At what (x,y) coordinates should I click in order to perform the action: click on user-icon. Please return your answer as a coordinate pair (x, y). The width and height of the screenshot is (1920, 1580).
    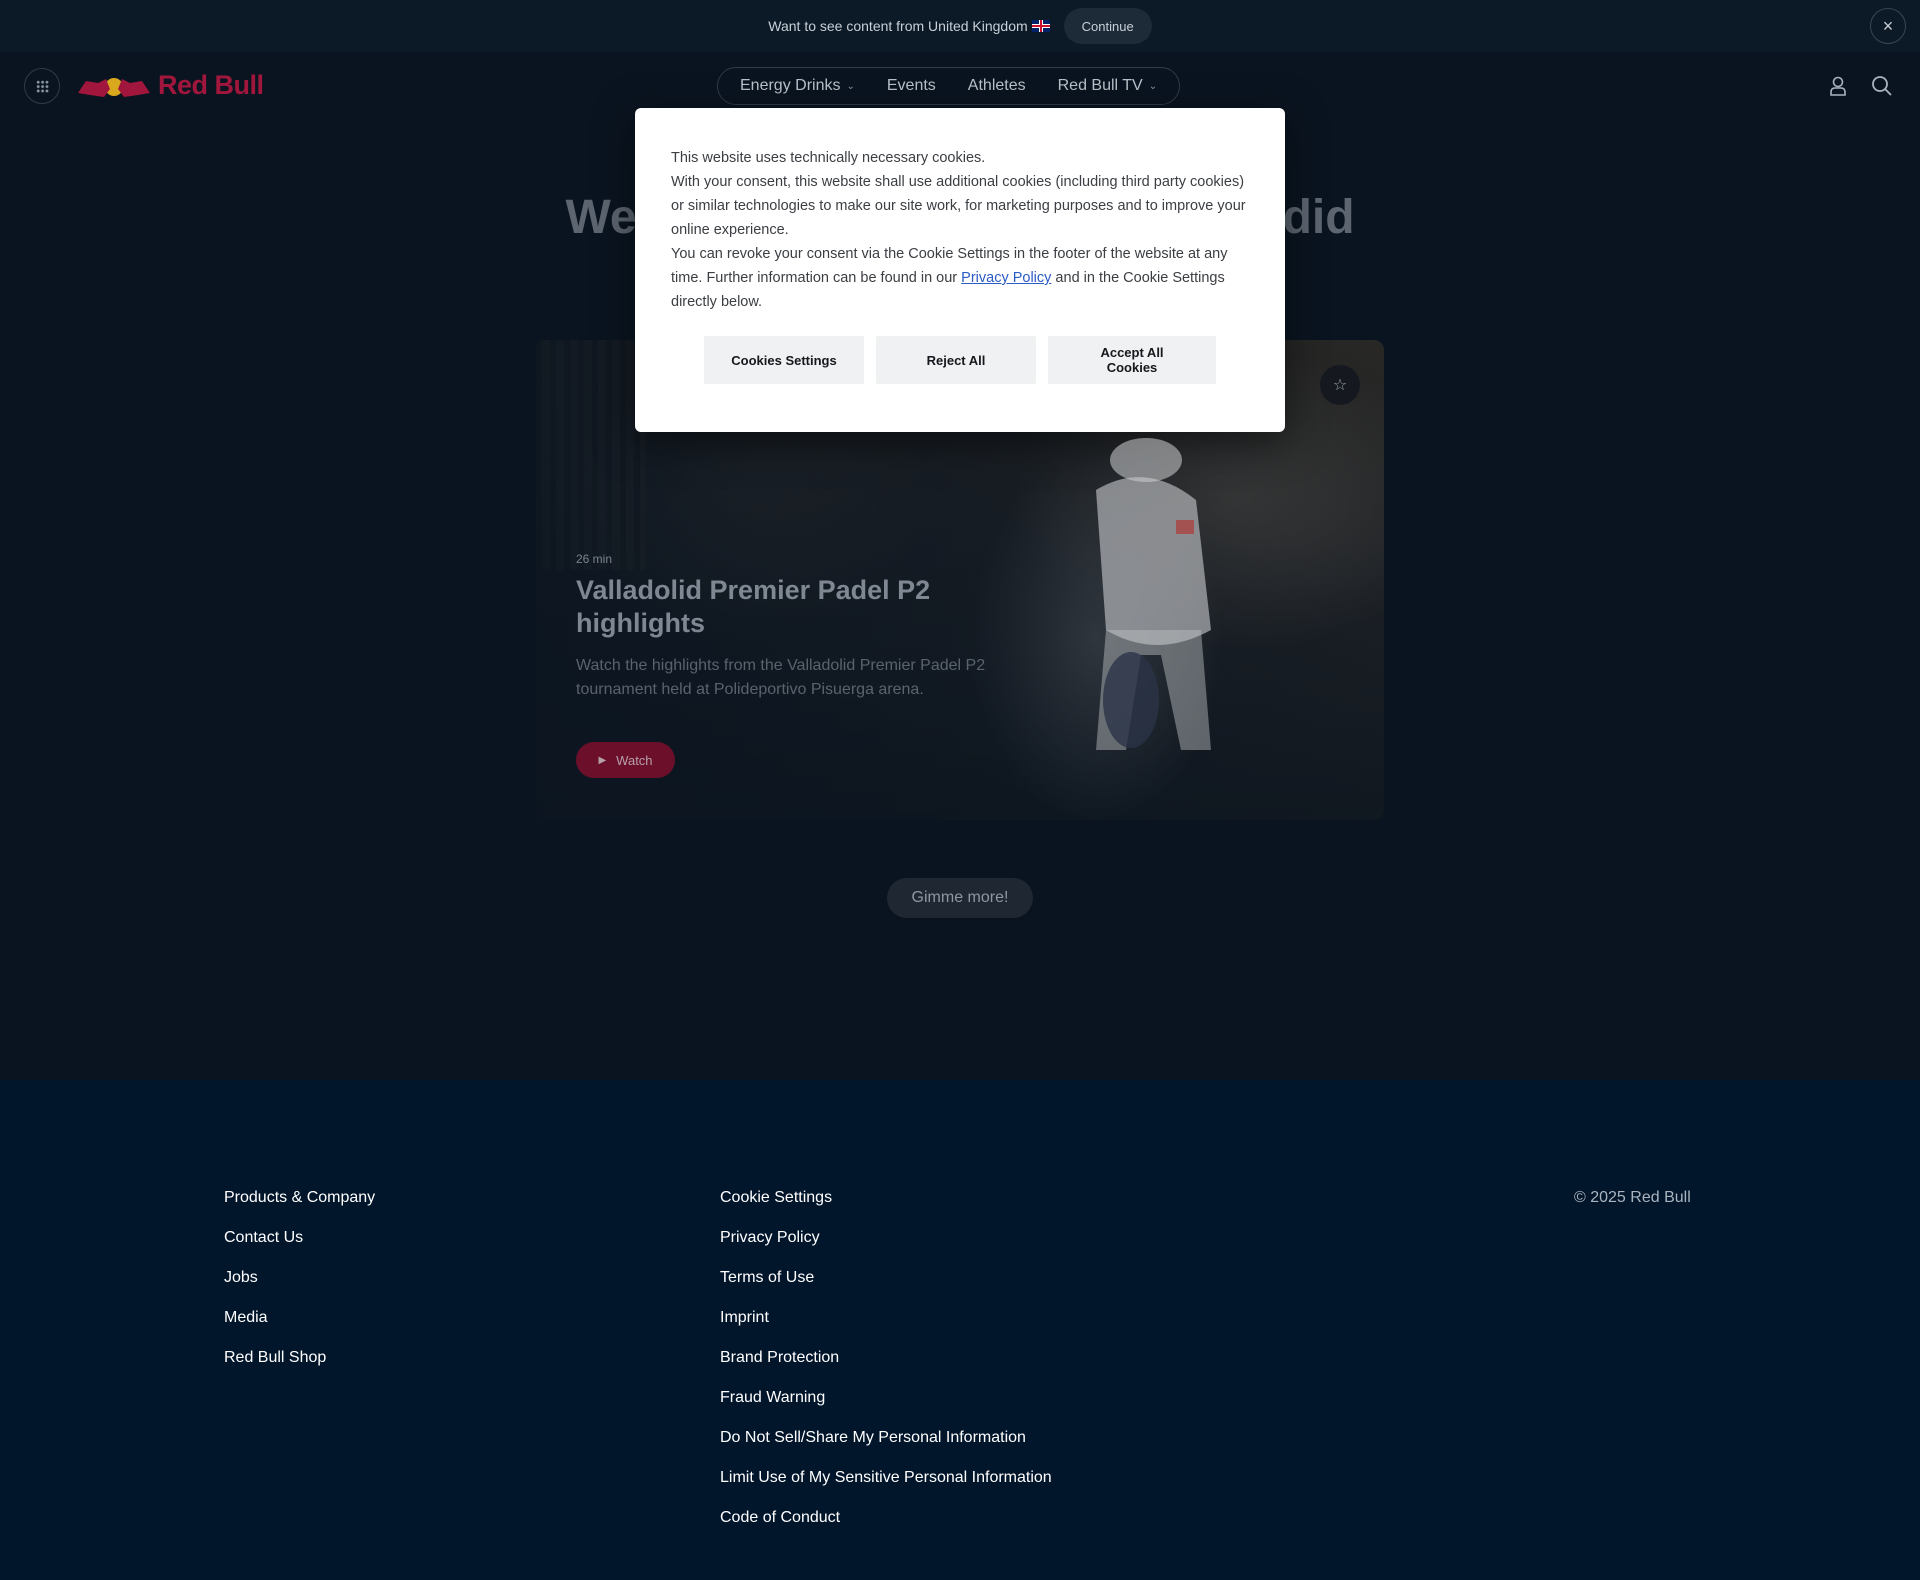
    Looking at the image, I should click on (1838, 86).